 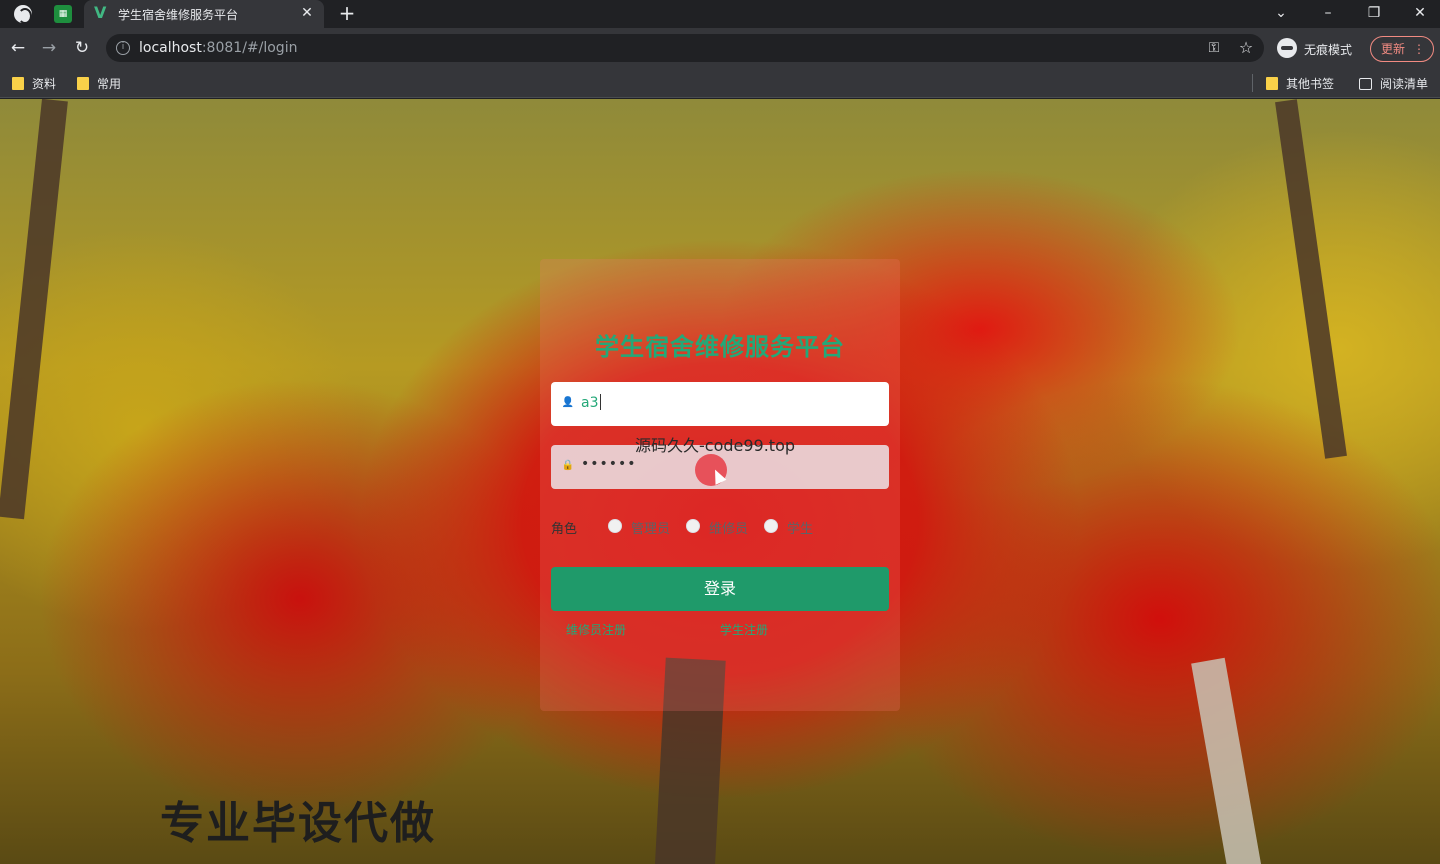 I want to click on user-icon: 👤, so click(x=568, y=402).